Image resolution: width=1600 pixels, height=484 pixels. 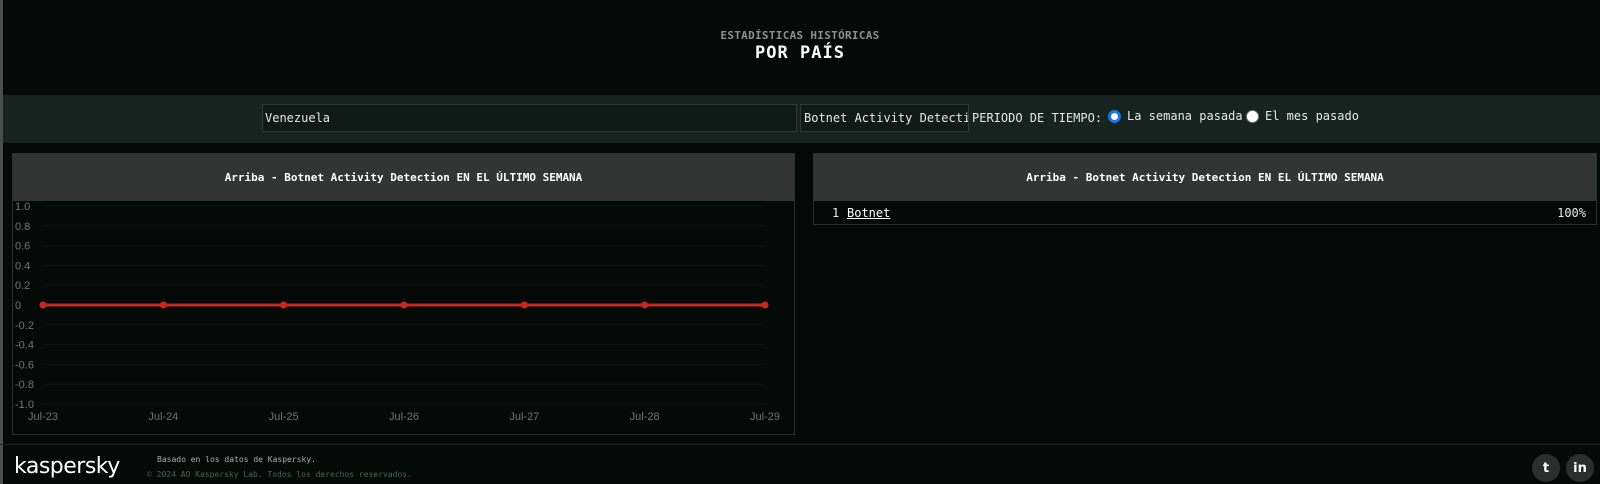 What do you see at coordinates (24, 365) in the screenshot?
I see `y-tick-label: -0.6` at bounding box center [24, 365].